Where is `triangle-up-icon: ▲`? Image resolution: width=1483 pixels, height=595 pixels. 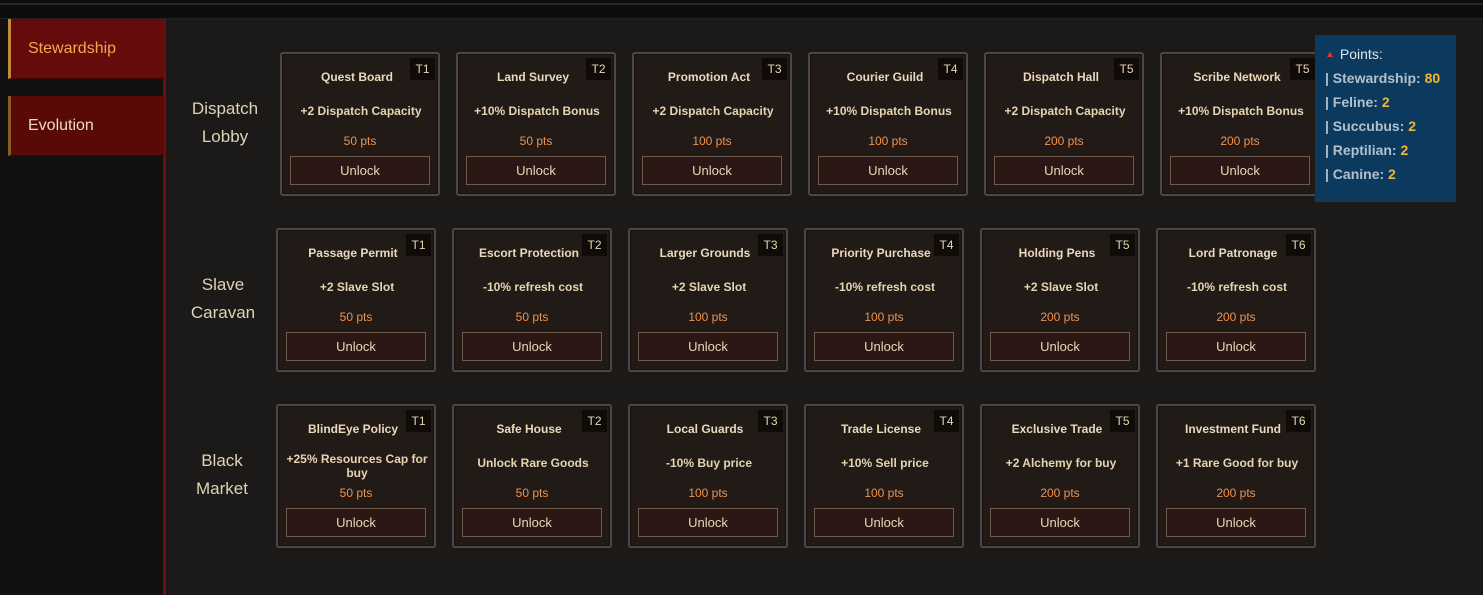
triangle-up-icon: ▲ is located at coordinates (1330, 54).